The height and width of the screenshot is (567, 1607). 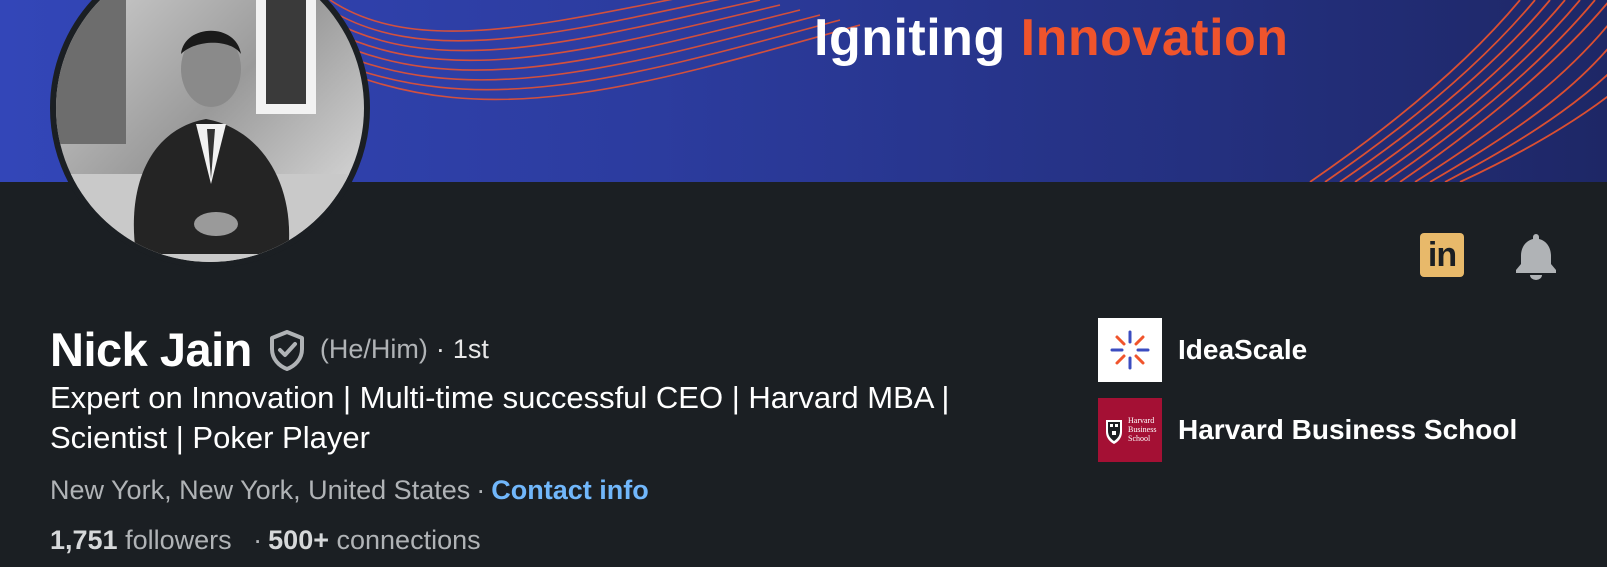 What do you see at coordinates (1348, 429) in the screenshot?
I see `org-name: Harvard Business School` at bounding box center [1348, 429].